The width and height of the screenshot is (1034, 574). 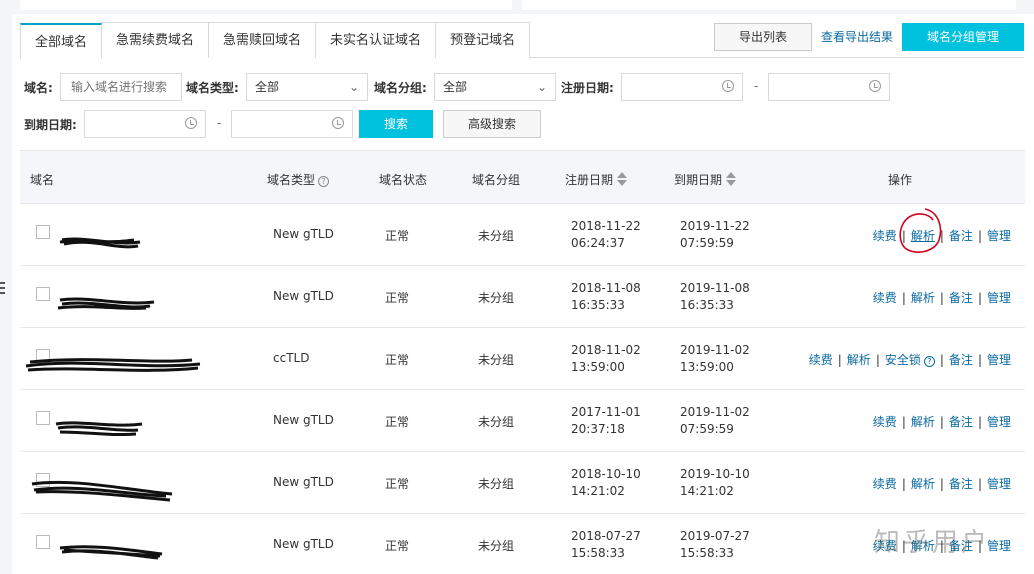 What do you see at coordinates (455, 87) in the screenshot?
I see `group-select-value: 全部` at bounding box center [455, 87].